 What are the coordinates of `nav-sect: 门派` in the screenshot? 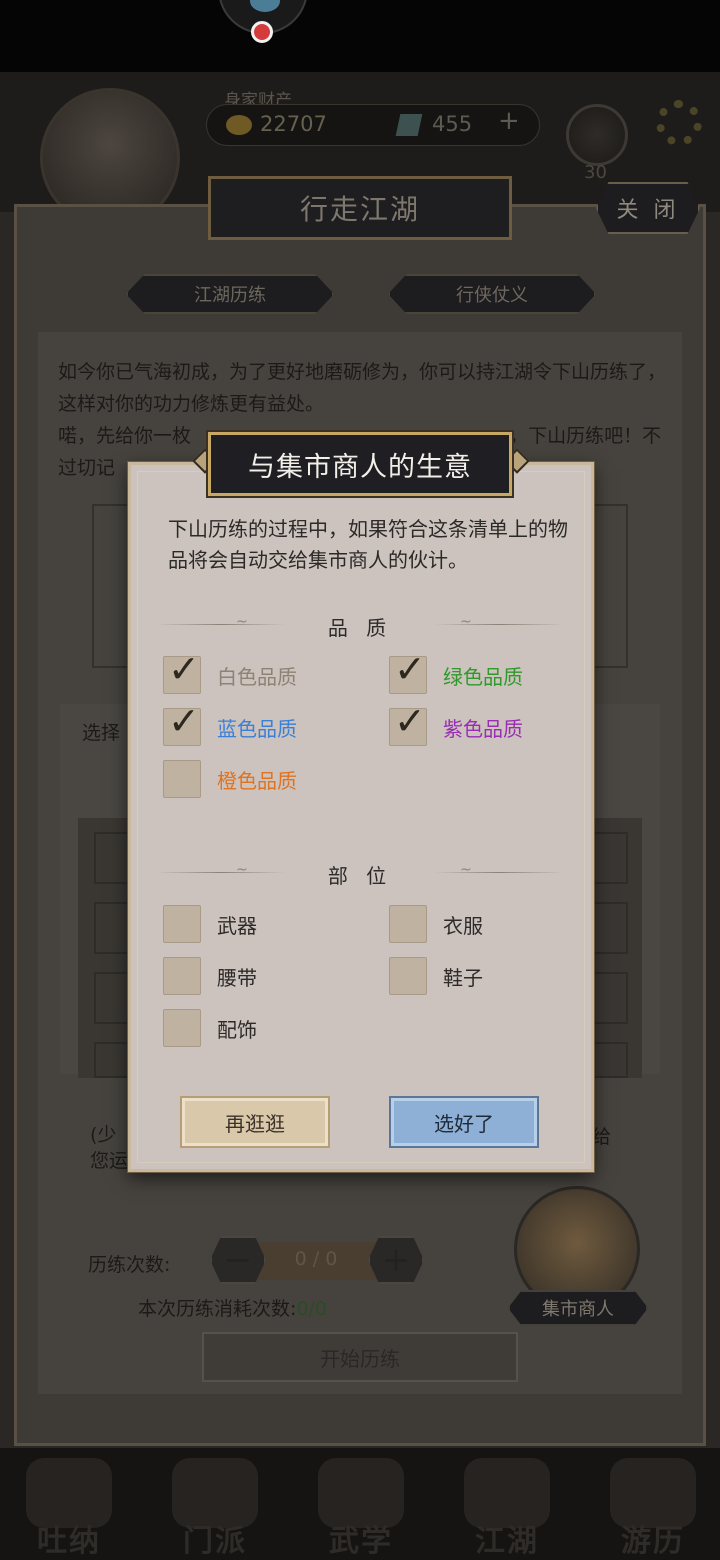 It's located at (215, 1505).